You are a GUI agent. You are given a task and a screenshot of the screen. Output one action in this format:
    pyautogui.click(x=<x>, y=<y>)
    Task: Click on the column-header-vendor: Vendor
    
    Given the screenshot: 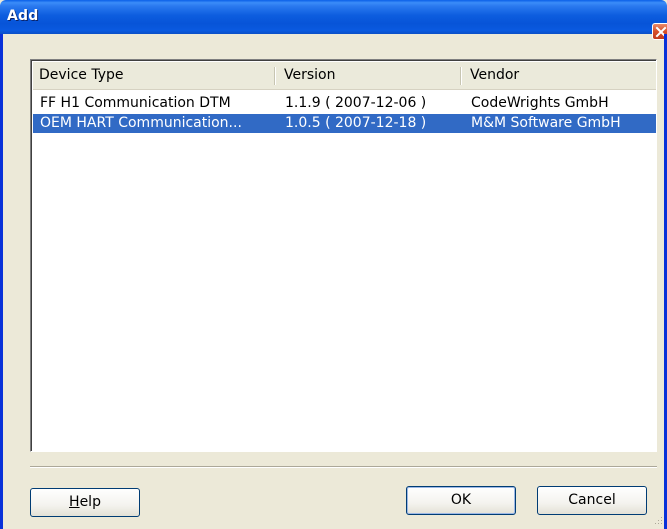 What is the action you would take?
    pyautogui.click(x=559, y=75)
    